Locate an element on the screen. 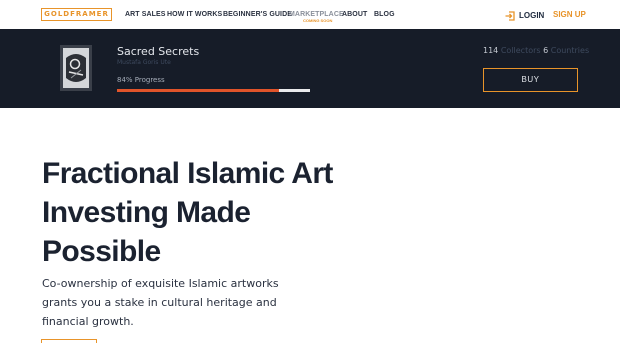 The width and height of the screenshot is (620, 343). nav-beginners-guide: BEGINNER'S GUIDE is located at coordinates (257, 14).